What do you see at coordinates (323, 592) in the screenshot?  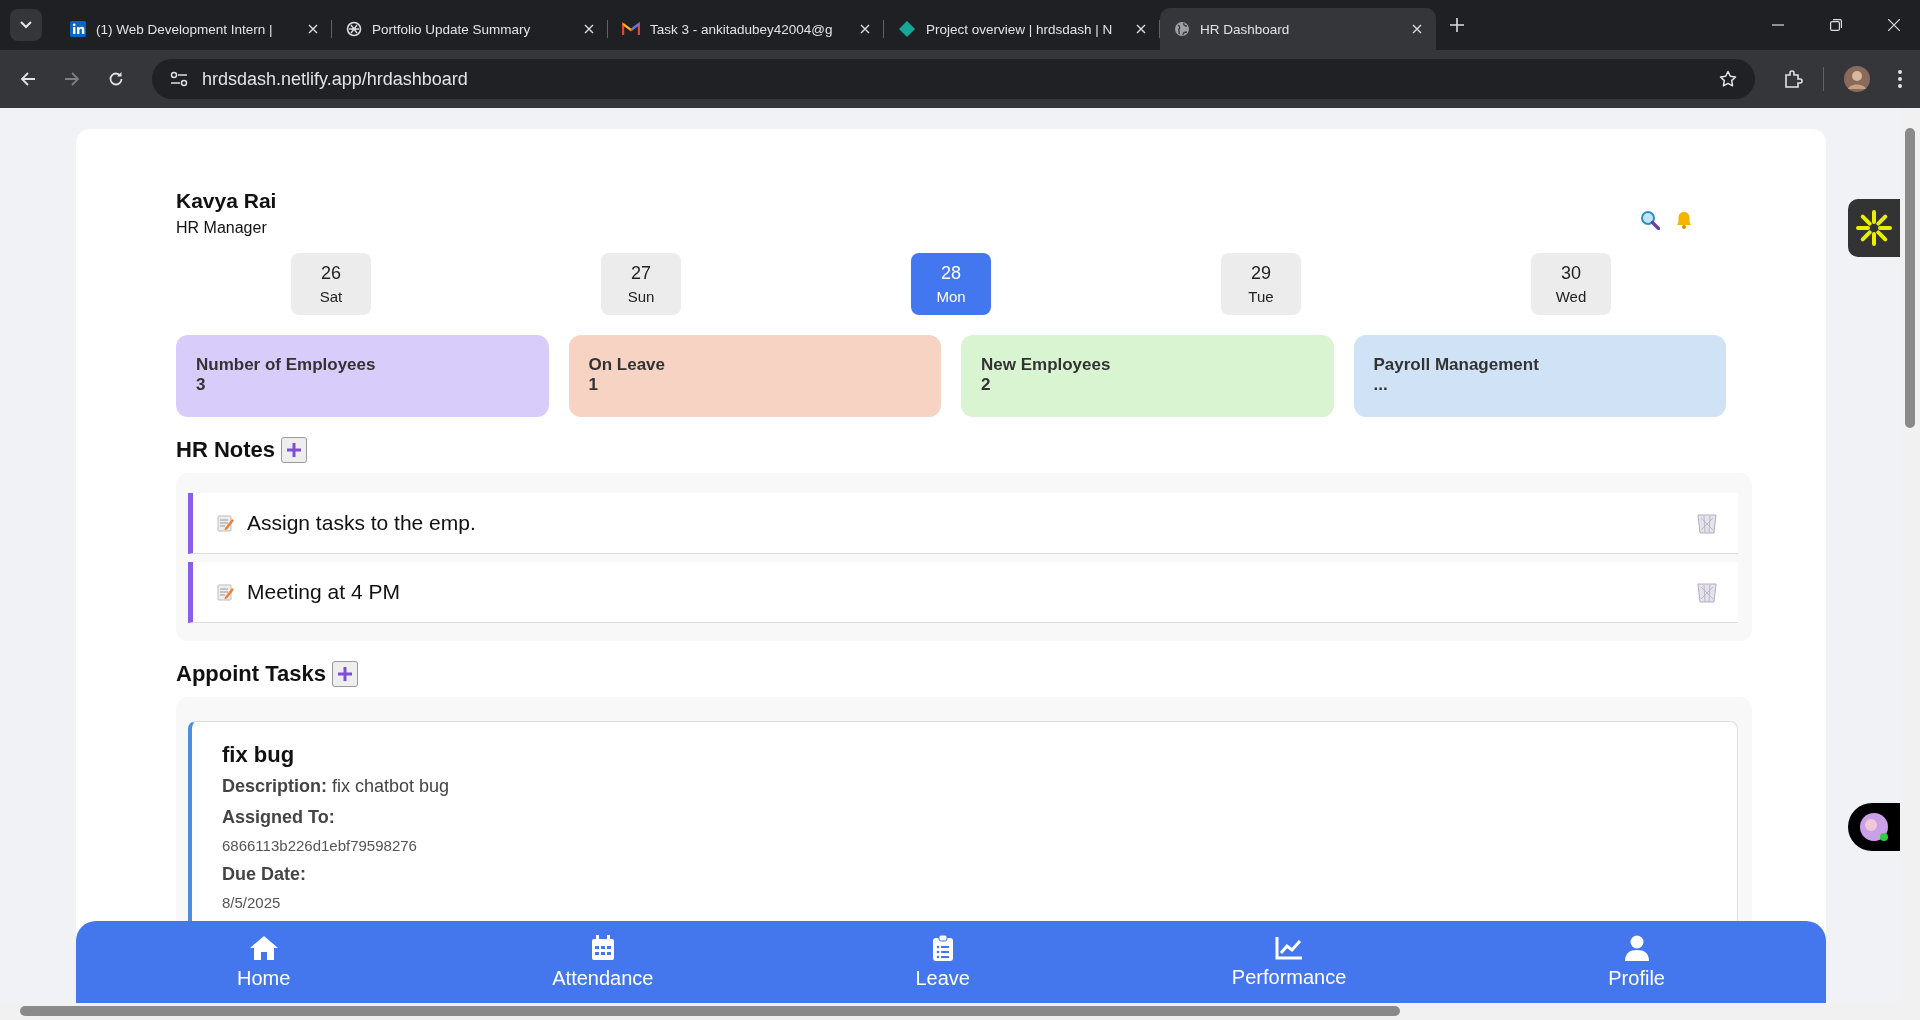 I see `note-text: Meeting at 4 PM` at bounding box center [323, 592].